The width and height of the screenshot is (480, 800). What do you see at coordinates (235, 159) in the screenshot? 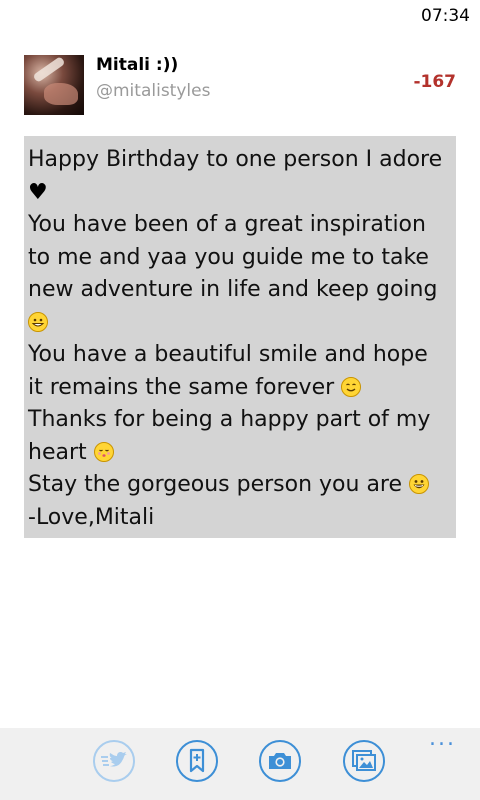
I see `text-line: Happy Birthday to one person I adore` at bounding box center [235, 159].